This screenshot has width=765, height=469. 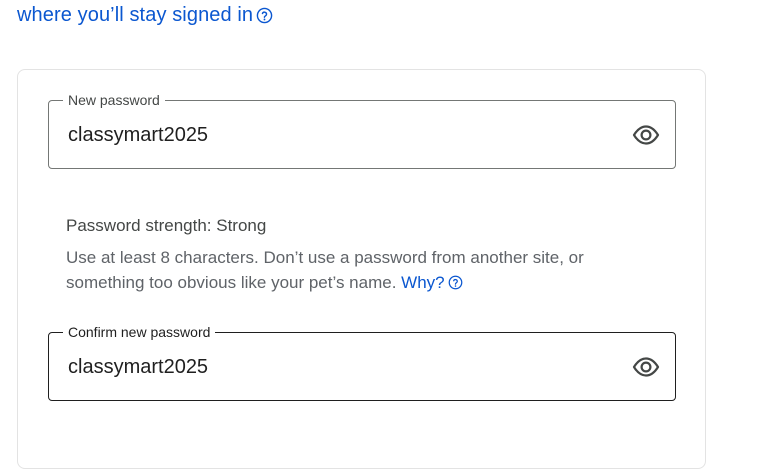 I want to click on new-password-label: New password, so click(x=114, y=100).